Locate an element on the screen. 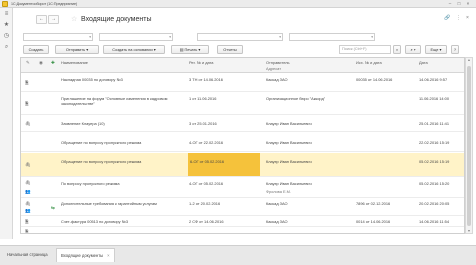  row-reg: 3 ТН от 14.06.2016 is located at coordinates (206, 79).